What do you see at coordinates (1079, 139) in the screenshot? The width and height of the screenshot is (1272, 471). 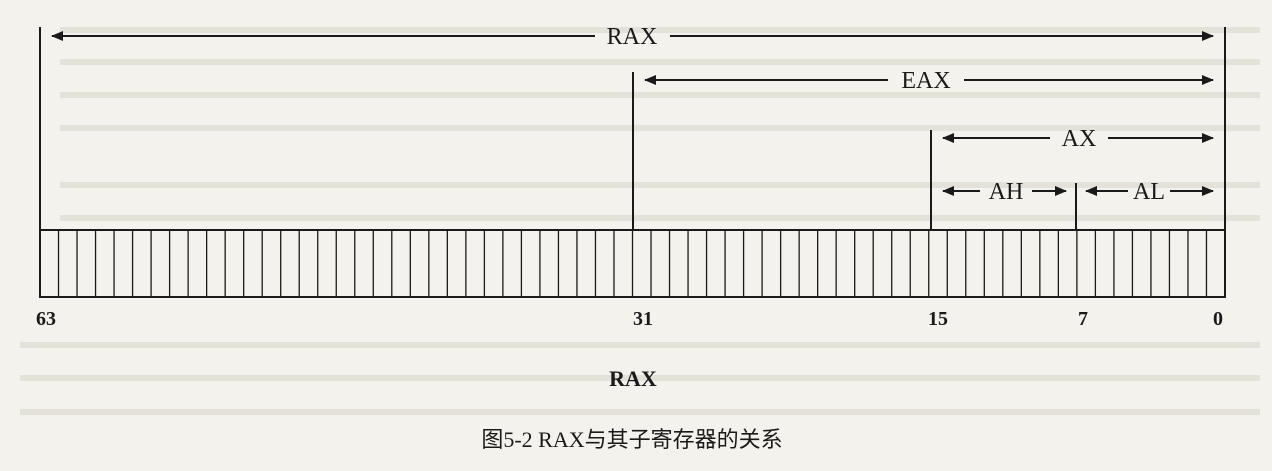 I see `span-label-ax: AX` at bounding box center [1079, 139].